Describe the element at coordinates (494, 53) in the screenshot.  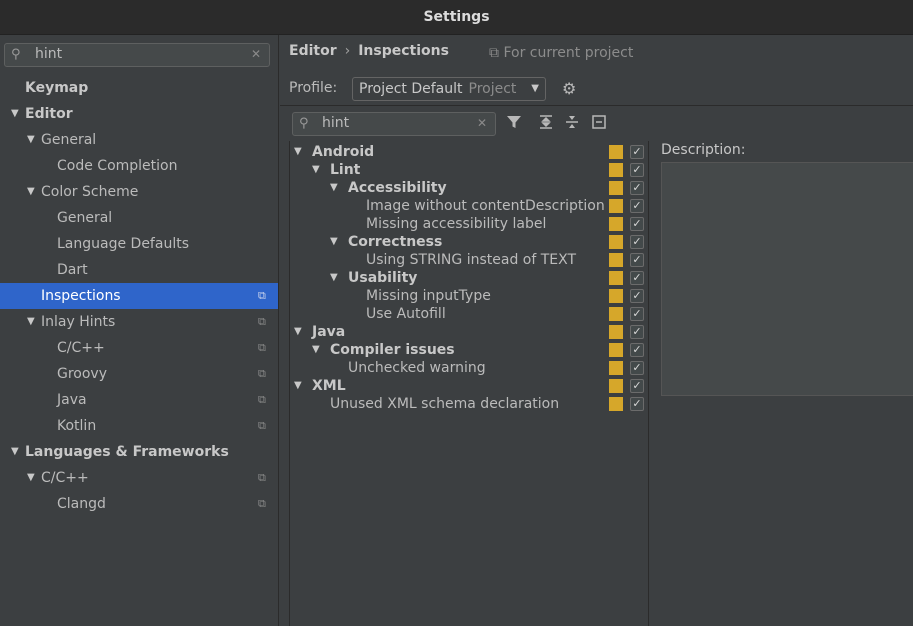
I see `copy-icon: ⧉` at that location.